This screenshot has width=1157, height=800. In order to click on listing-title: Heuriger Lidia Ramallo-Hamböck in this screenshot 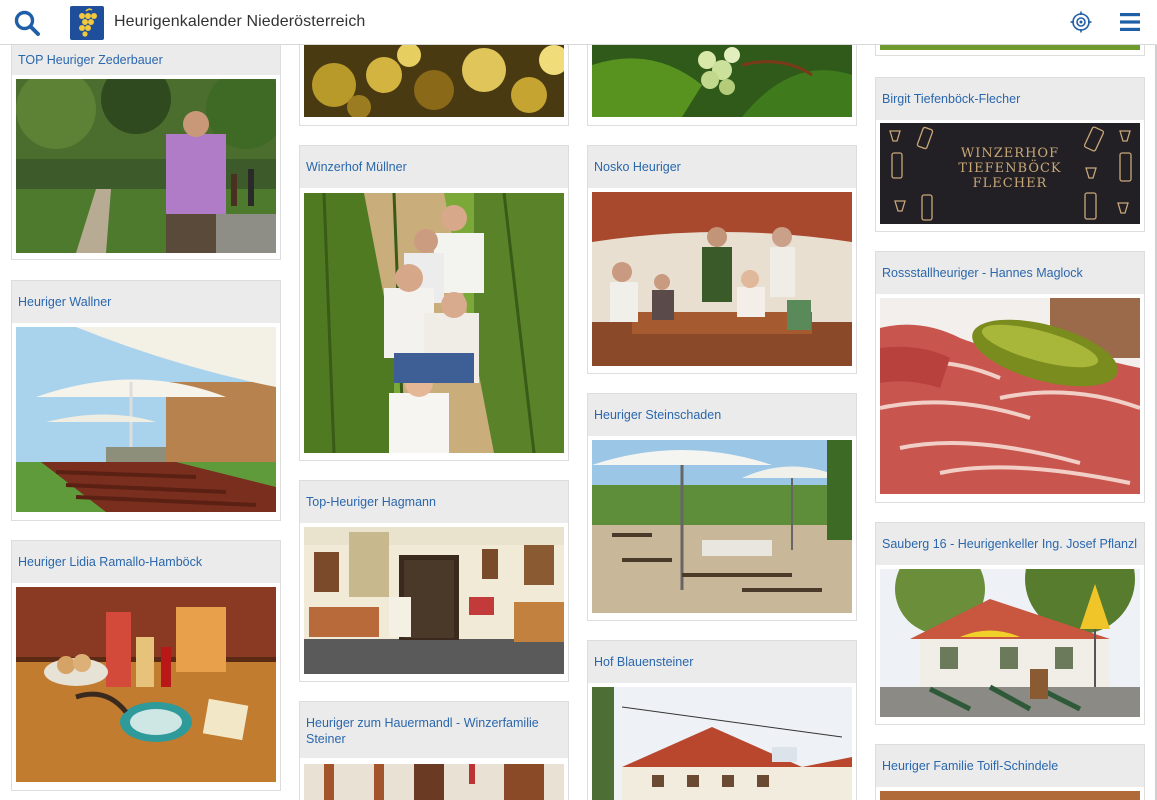, I will do `click(146, 562)`.